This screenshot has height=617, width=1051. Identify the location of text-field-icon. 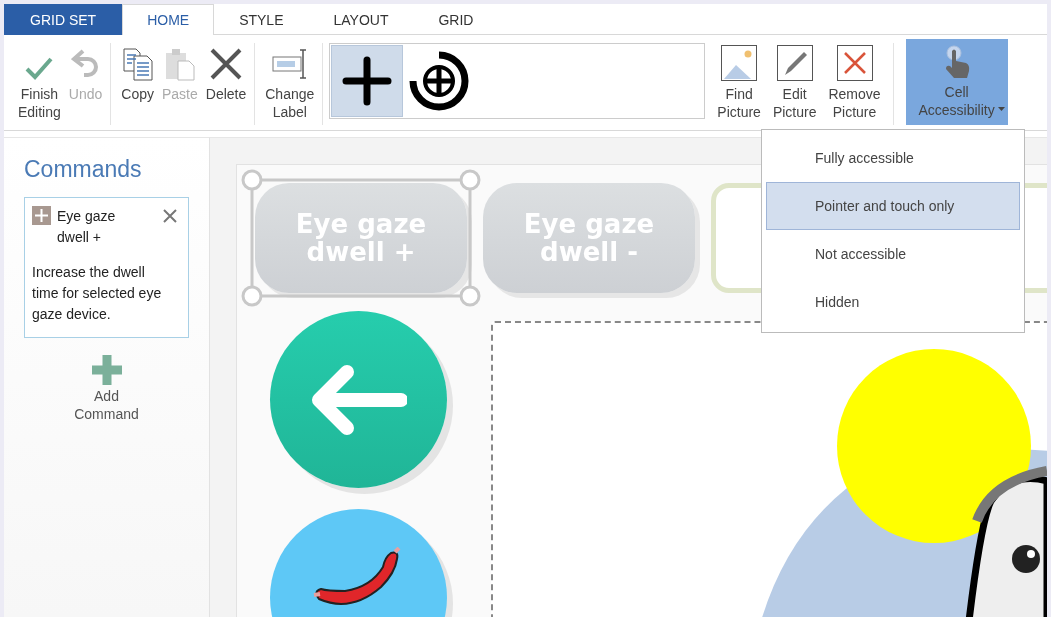
(289, 64).